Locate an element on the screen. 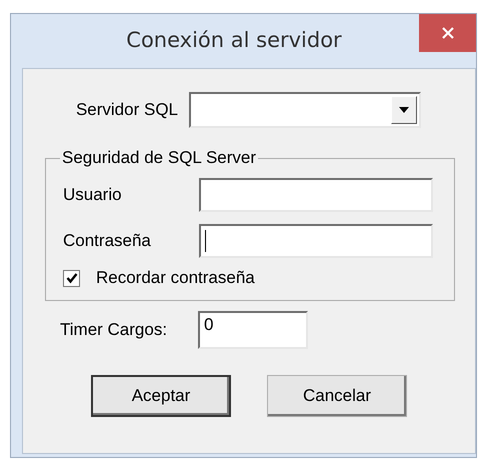 The height and width of the screenshot is (460, 481). number-field: 0 is located at coordinates (253, 330).